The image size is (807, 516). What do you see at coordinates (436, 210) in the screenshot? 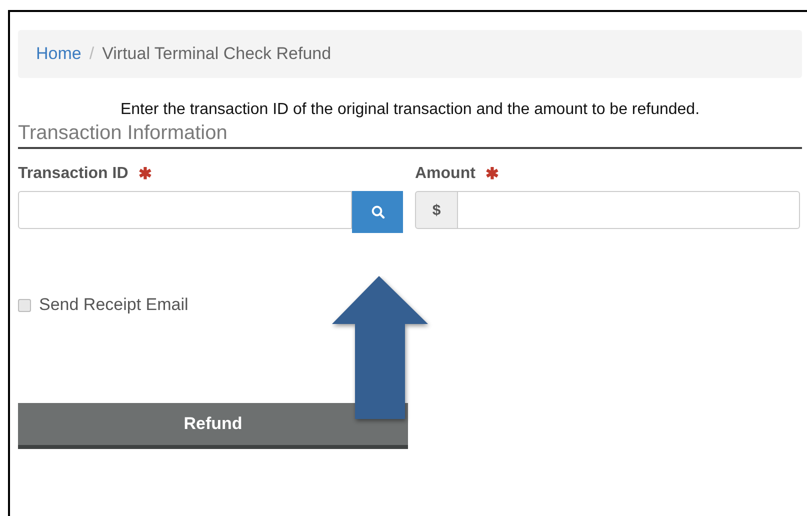
I see `currency-addon: $` at bounding box center [436, 210].